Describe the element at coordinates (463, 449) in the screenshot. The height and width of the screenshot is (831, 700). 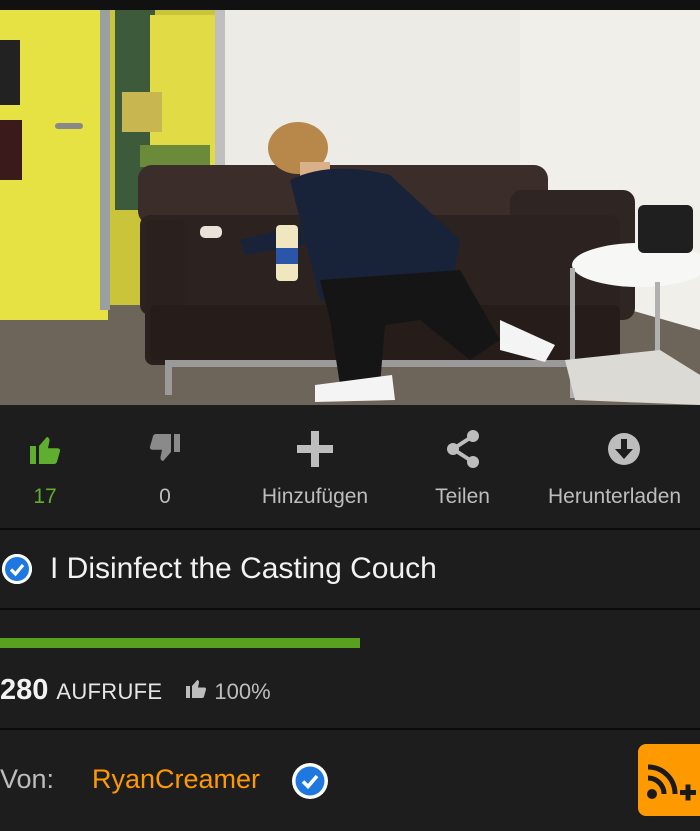
I see `share-icon` at that location.